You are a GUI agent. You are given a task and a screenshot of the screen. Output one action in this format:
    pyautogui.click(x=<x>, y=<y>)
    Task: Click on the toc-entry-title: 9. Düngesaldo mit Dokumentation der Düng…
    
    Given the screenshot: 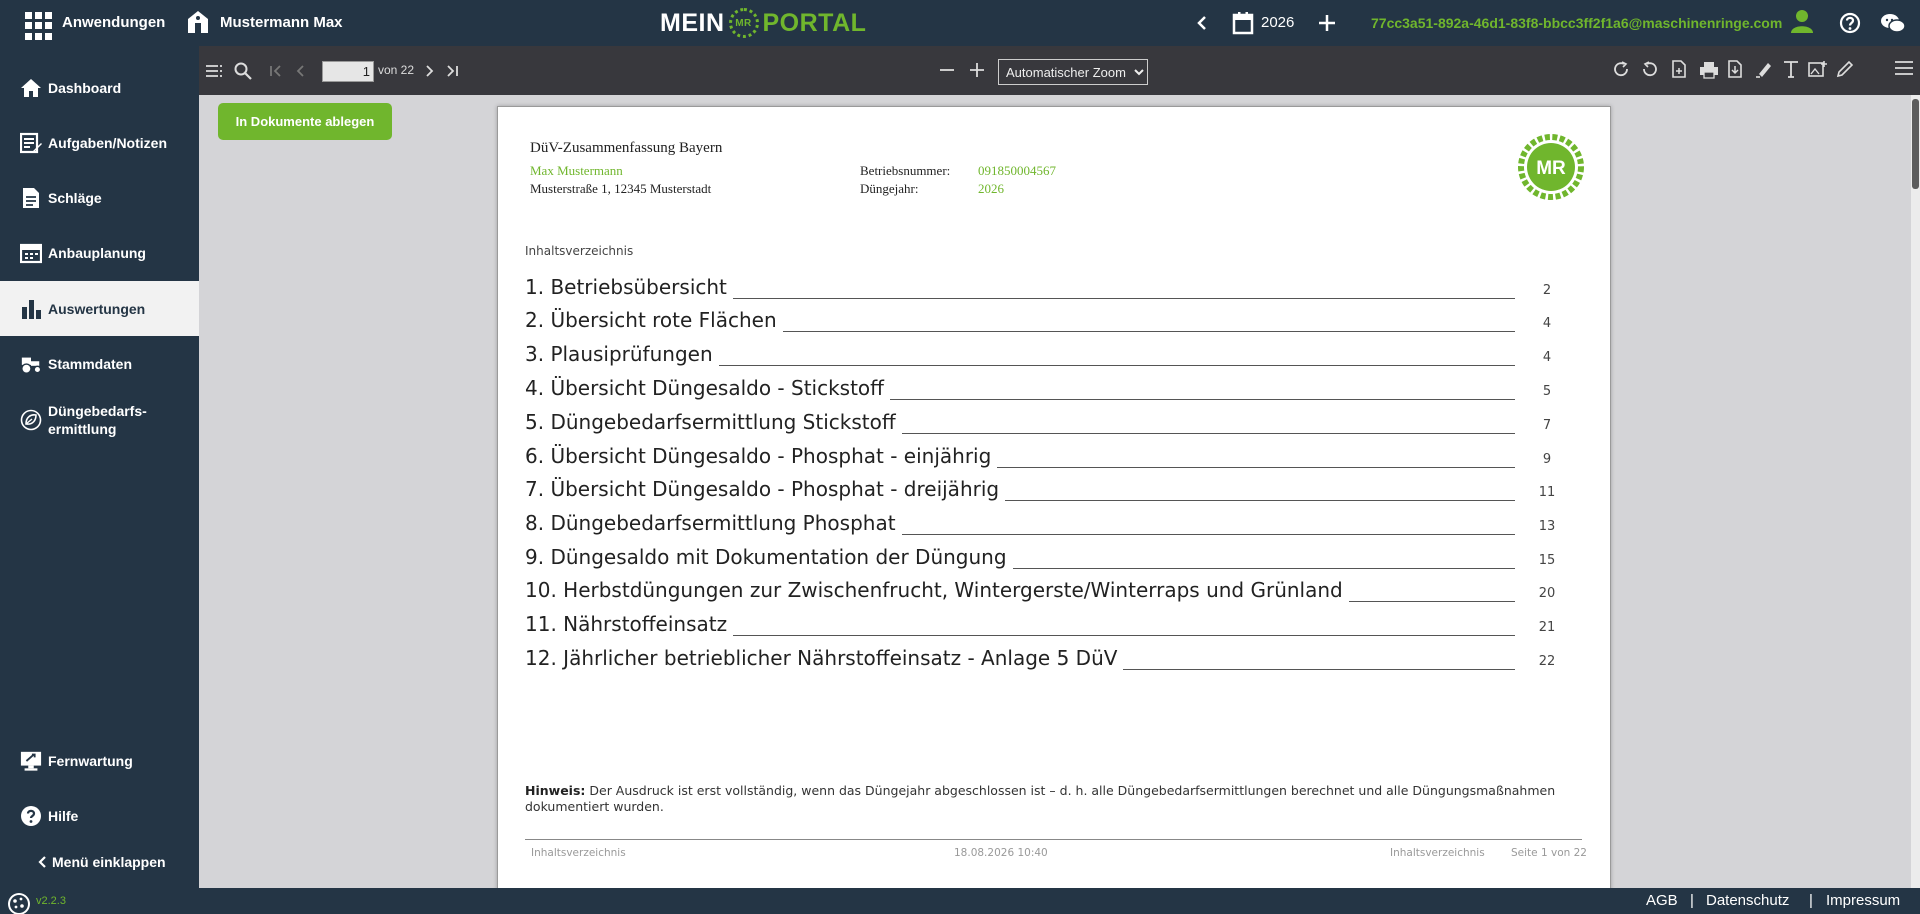 What is the action you would take?
    pyautogui.click(x=769, y=557)
    